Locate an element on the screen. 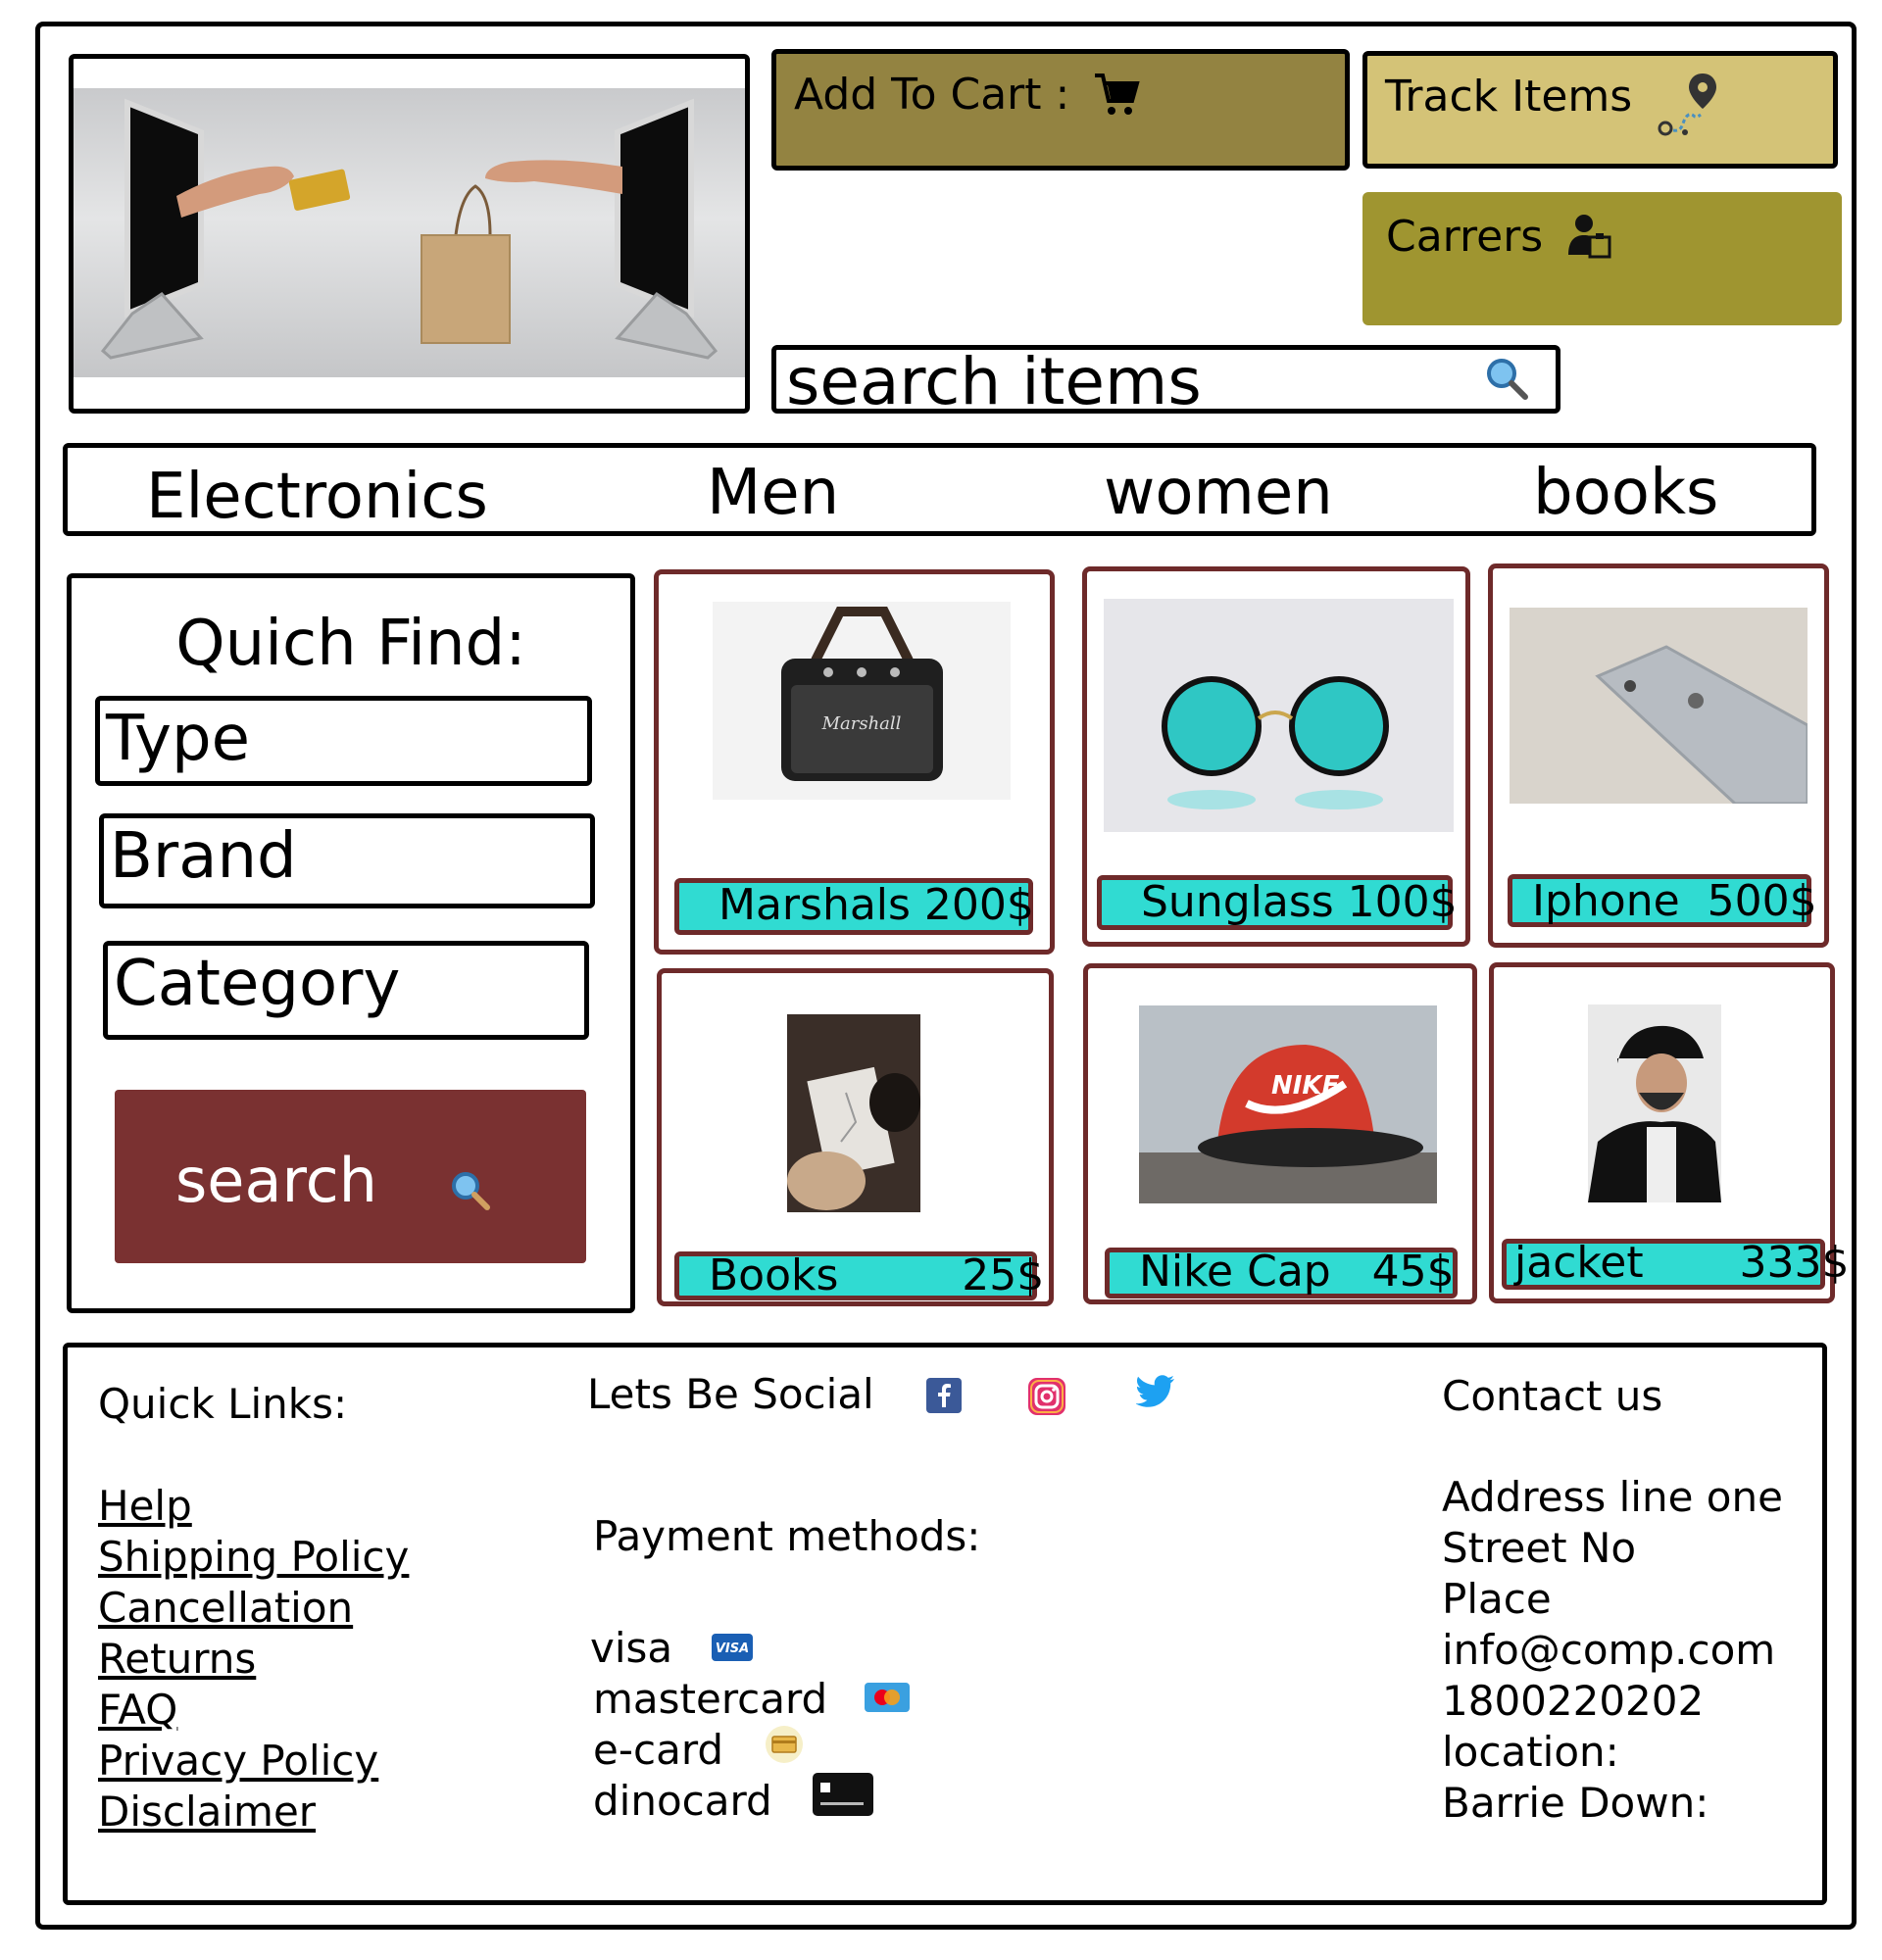 The height and width of the screenshot is (1960, 1882). add-to-cart-label: Add To Cart : is located at coordinates (932, 95).